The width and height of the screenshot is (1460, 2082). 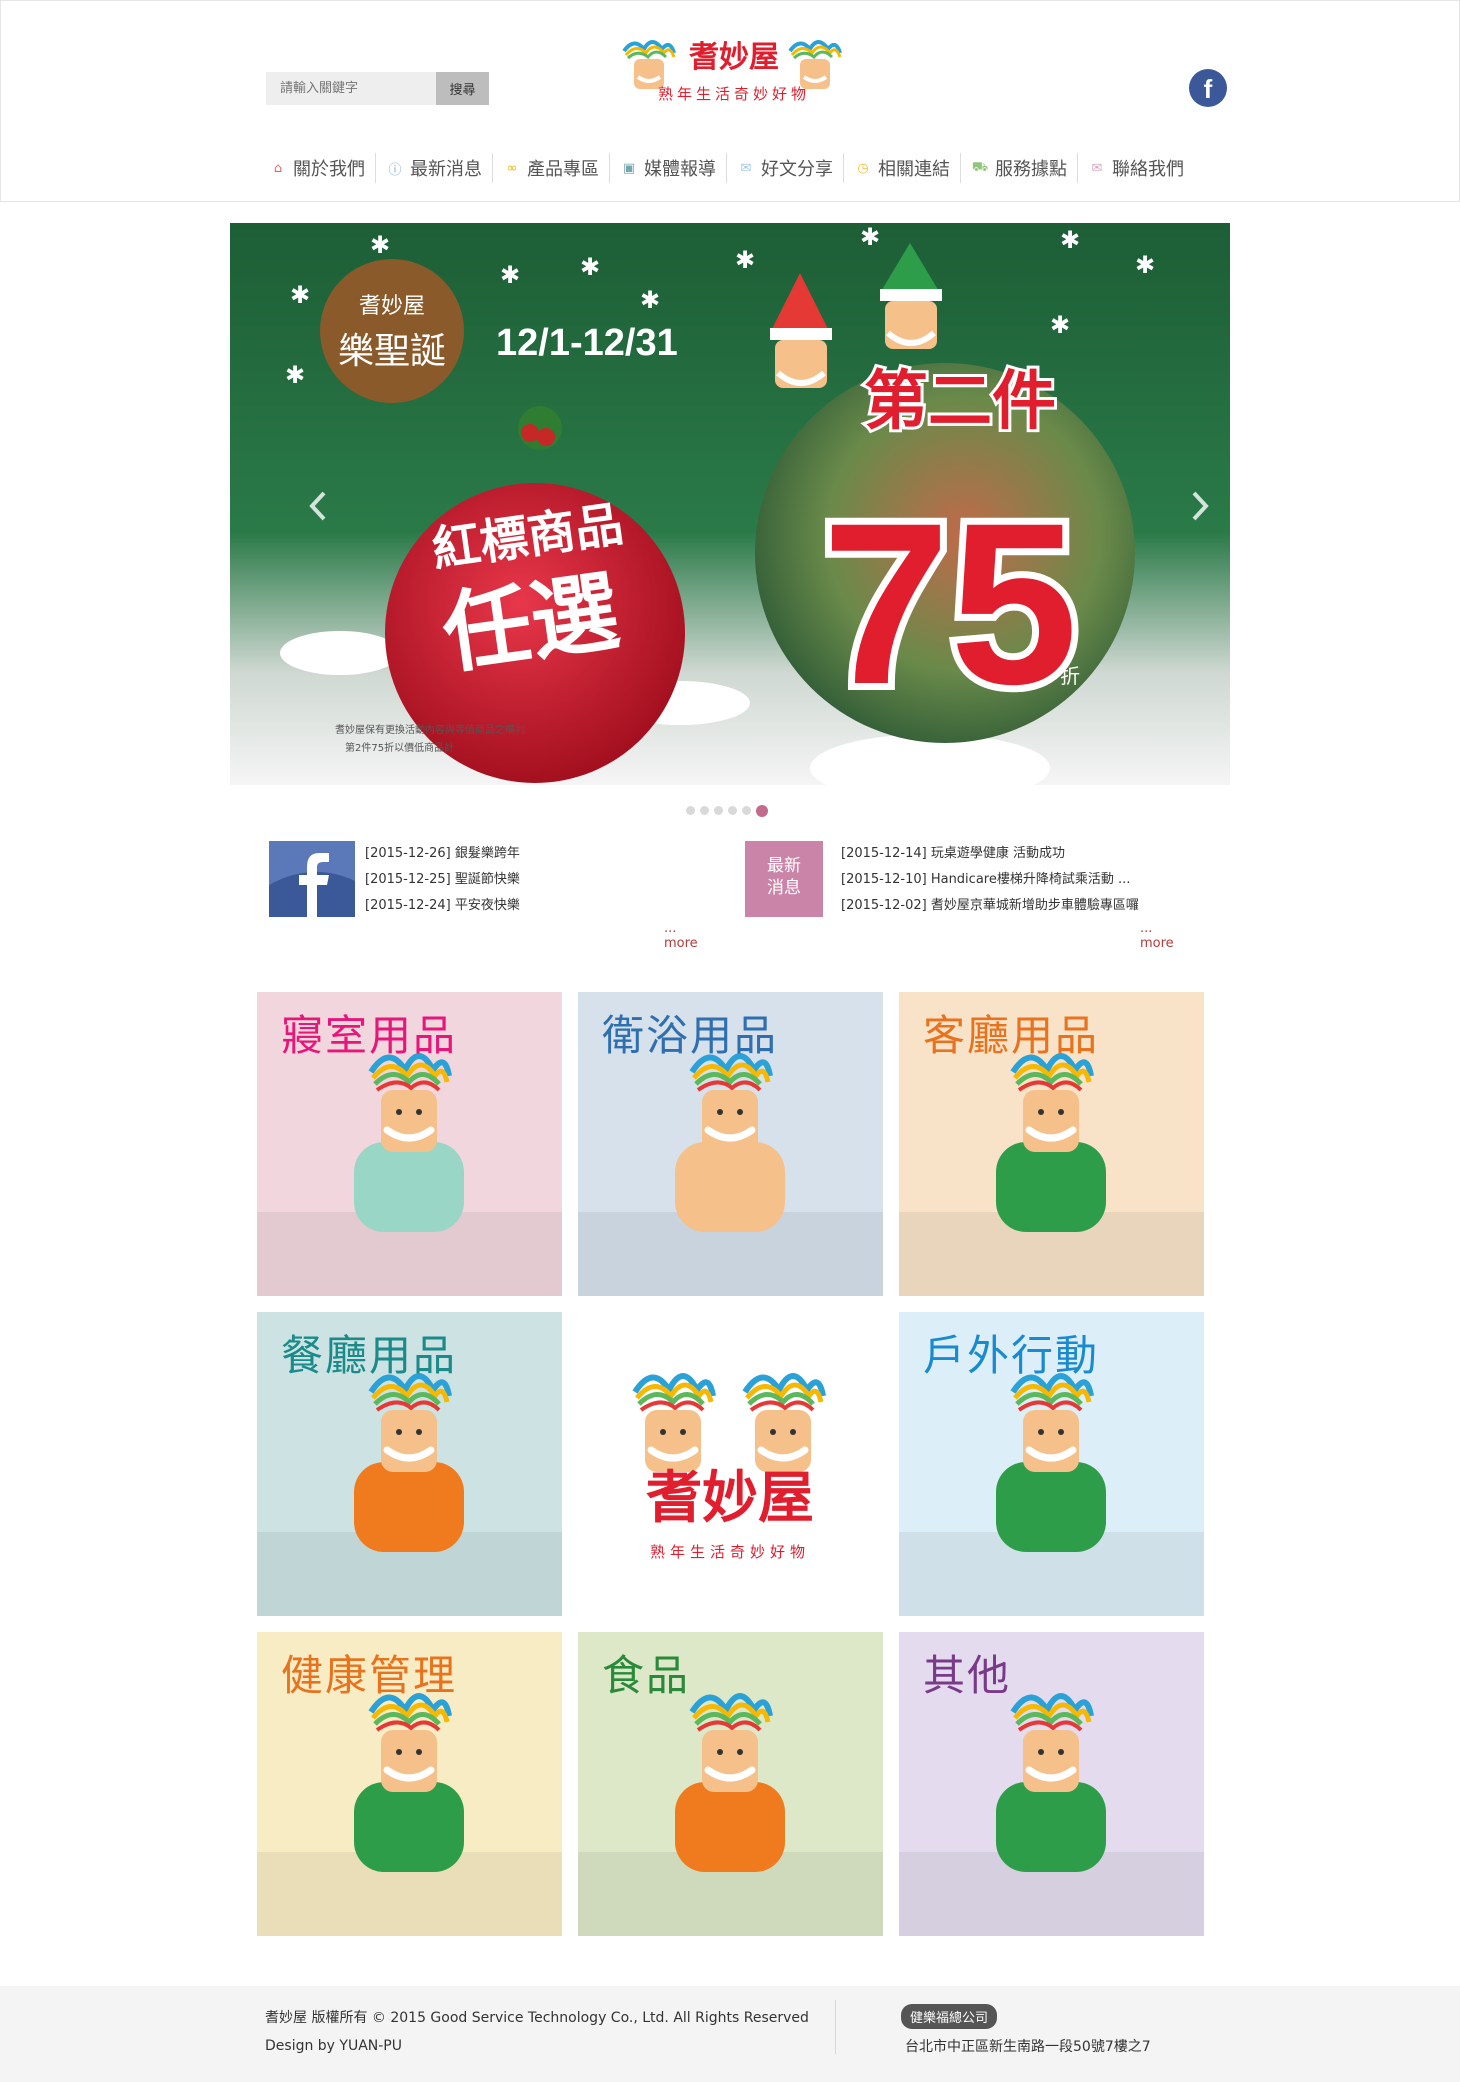 What do you see at coordinates (784, 866) in the screenshot?
I see `latest-news-badge-line1: 最新` at bounding box center [784, 866].